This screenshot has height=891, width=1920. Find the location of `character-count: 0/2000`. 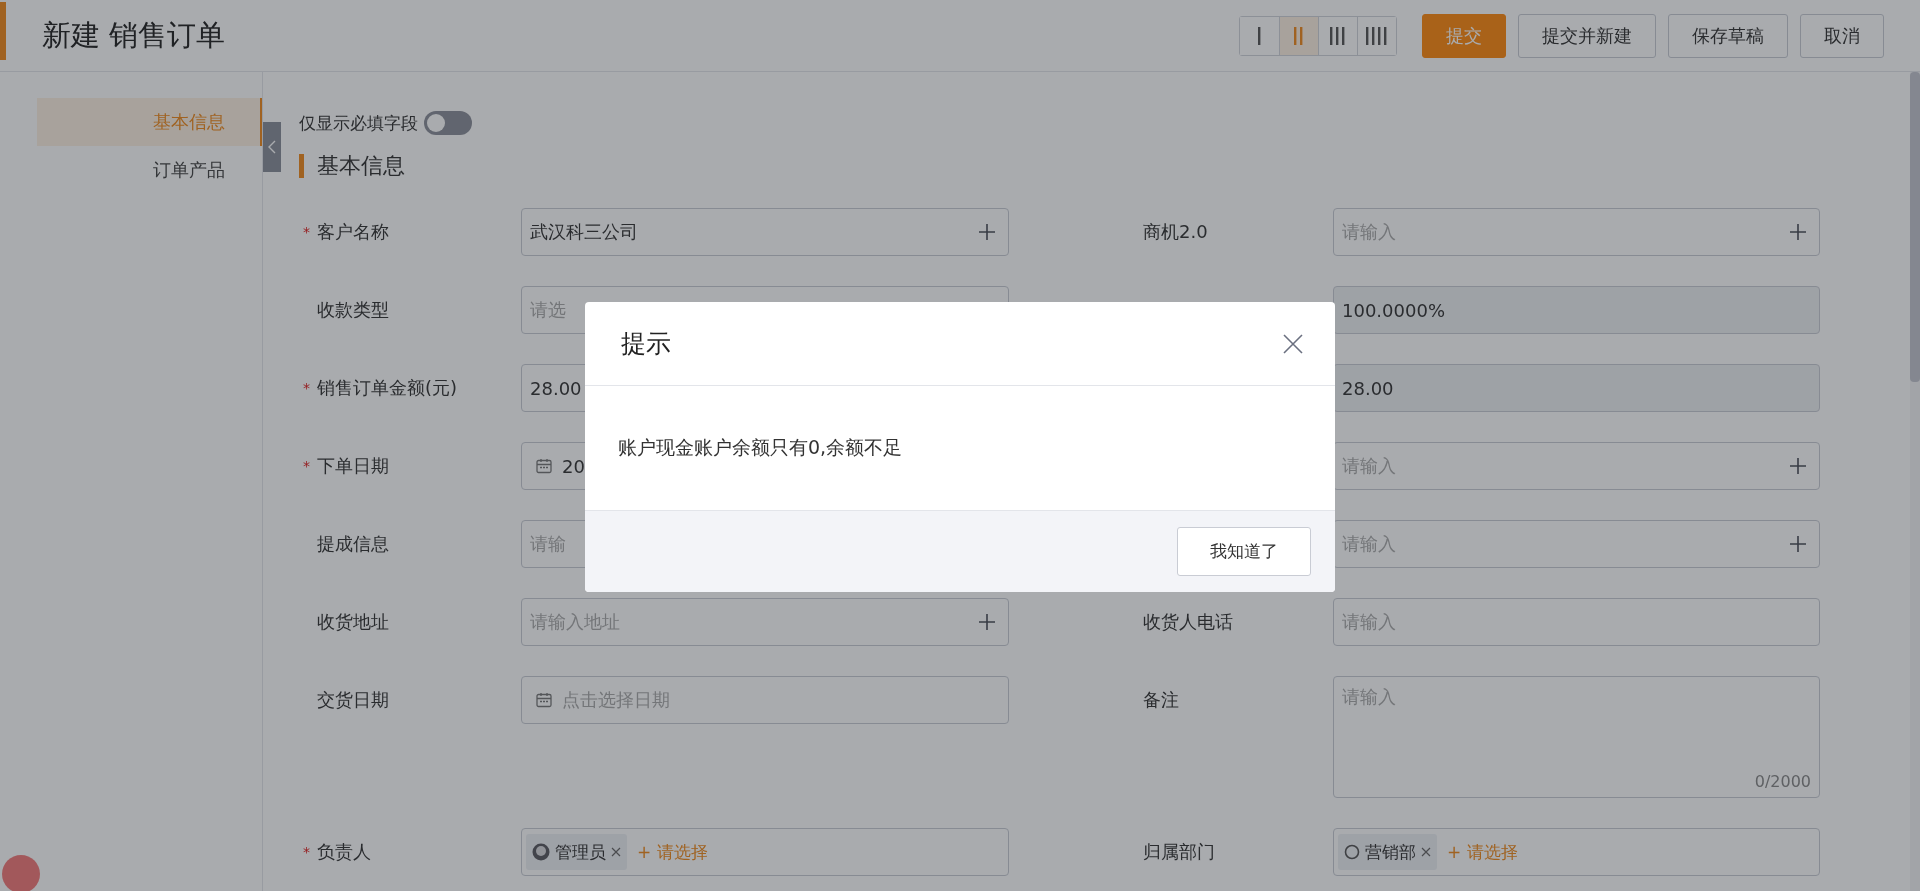

character-count: 0/2000 is located at coordinates (1782, 781).